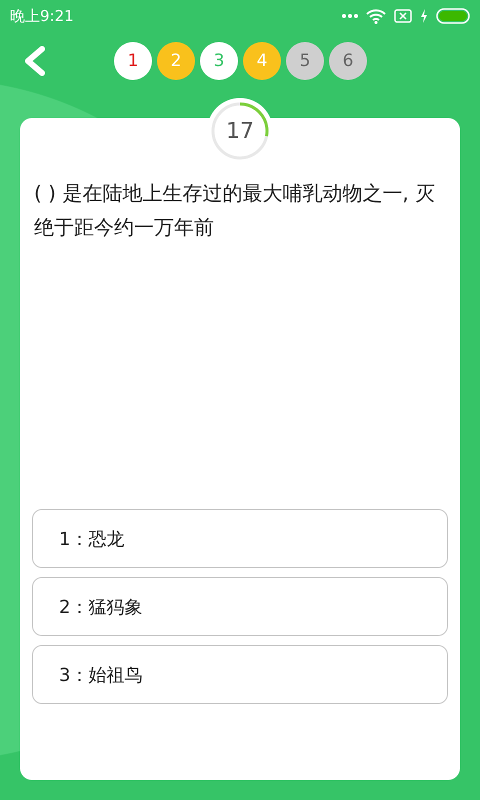  Describe the element at coordinates (42, 16) in the screenshot. I see `status-time: 晚上9:21` at that location.